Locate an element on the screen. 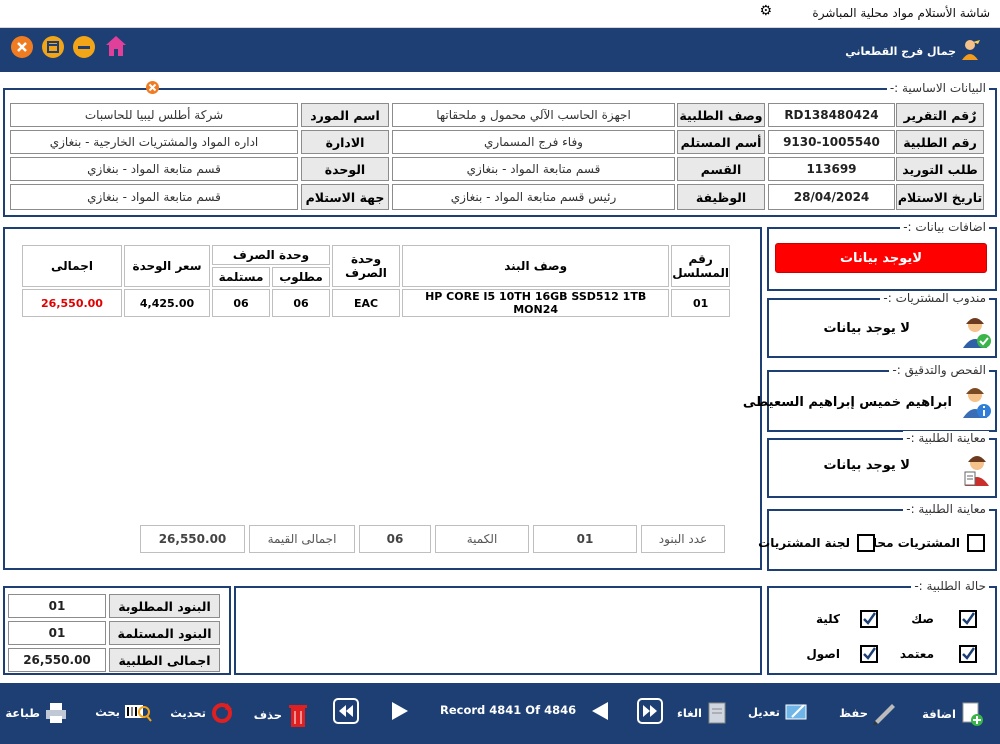  recv-items-value: 01 is located at coordinates (57, 633).